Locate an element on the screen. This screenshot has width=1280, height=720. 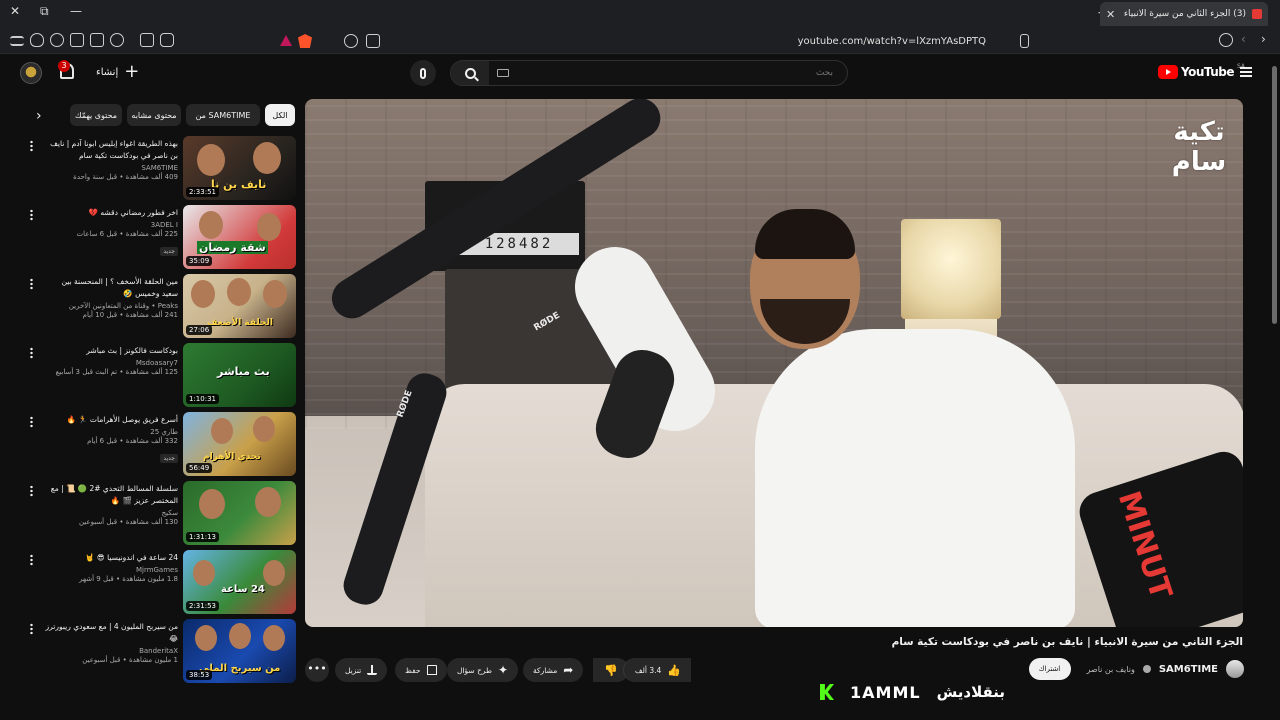
address-bar: youtube.com/watch?v=lXzmYAsDPTQ is located at coordinates (654, 41).